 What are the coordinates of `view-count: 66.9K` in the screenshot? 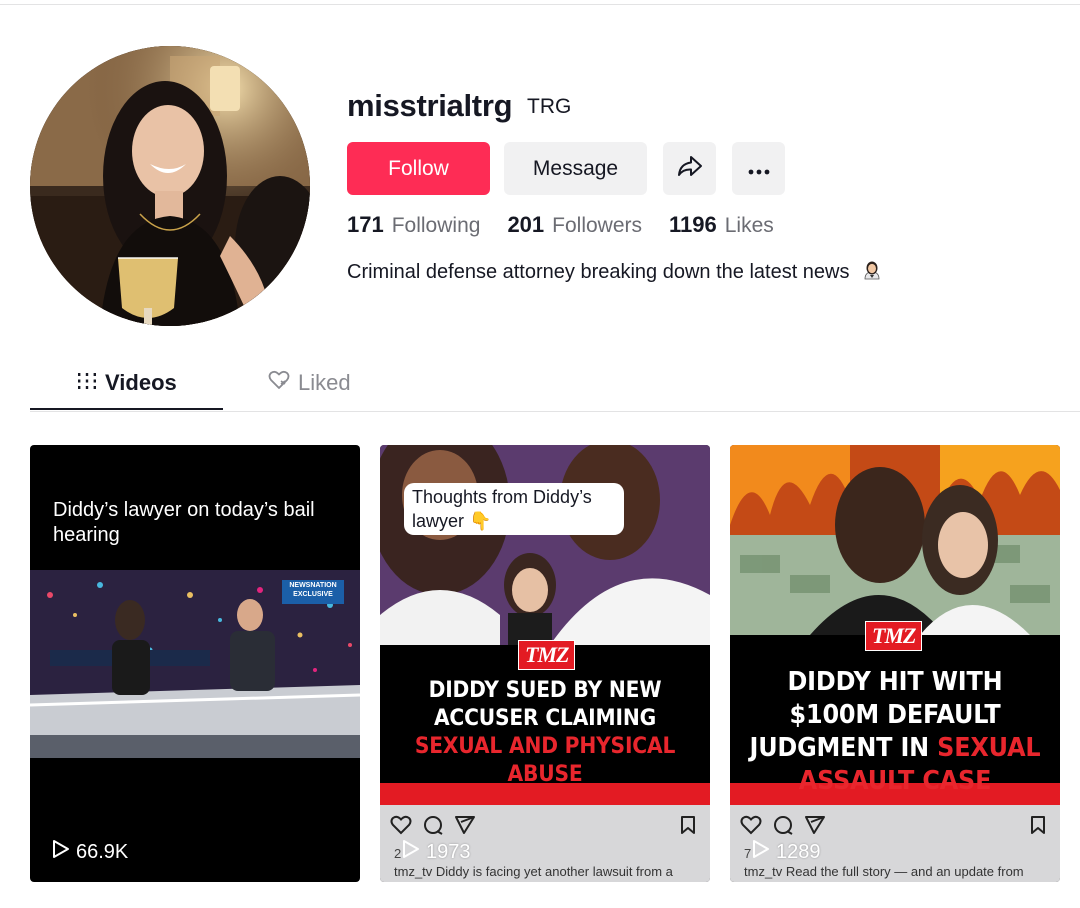 It's located at (90, 852).